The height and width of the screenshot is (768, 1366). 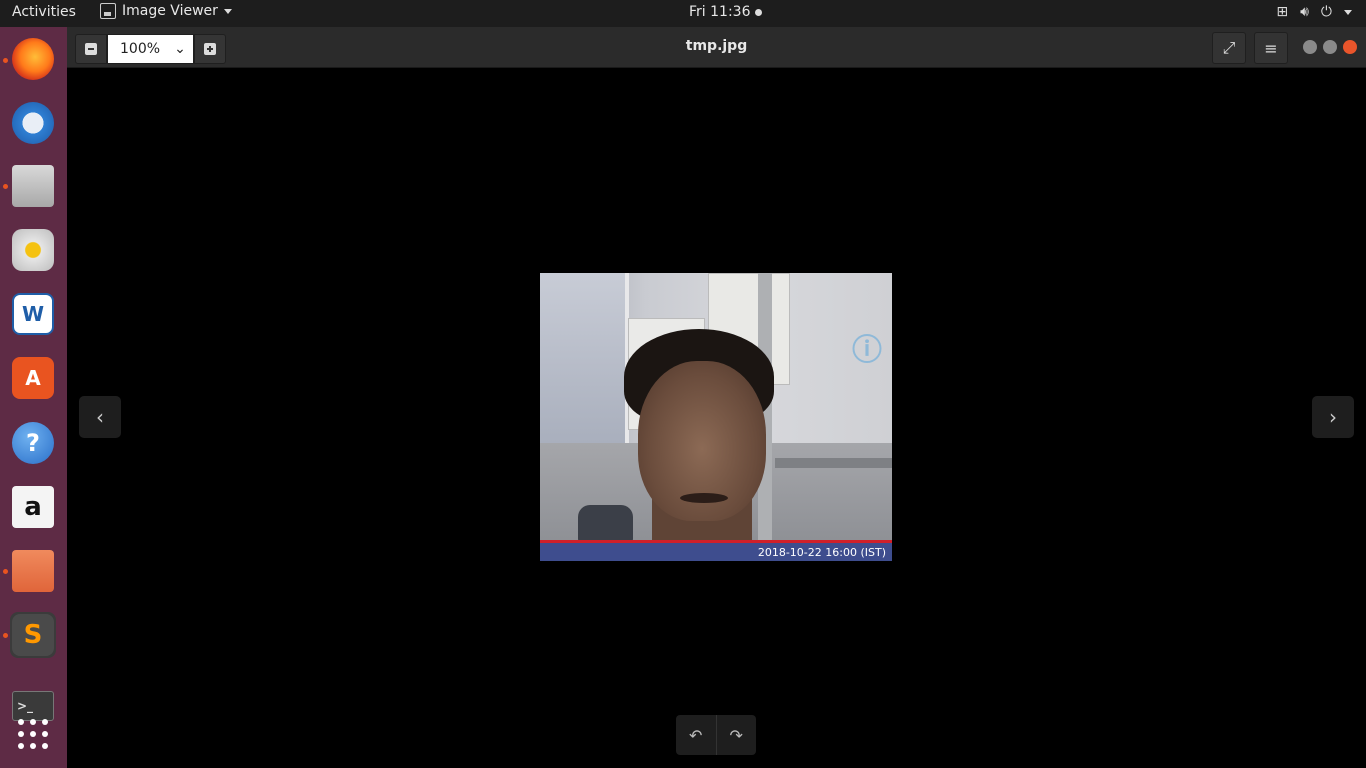 What do you see at coordinates (227, 11) in the screenshot?
I see `dropdown-arrow-icon` at bounding box center [227, 11].